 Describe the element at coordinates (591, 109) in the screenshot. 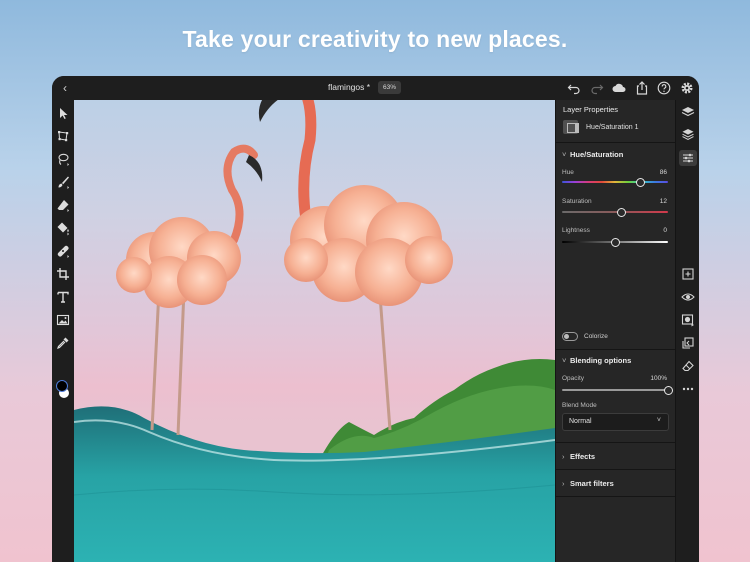

I see `panel-title: Layer Properties` at that location.